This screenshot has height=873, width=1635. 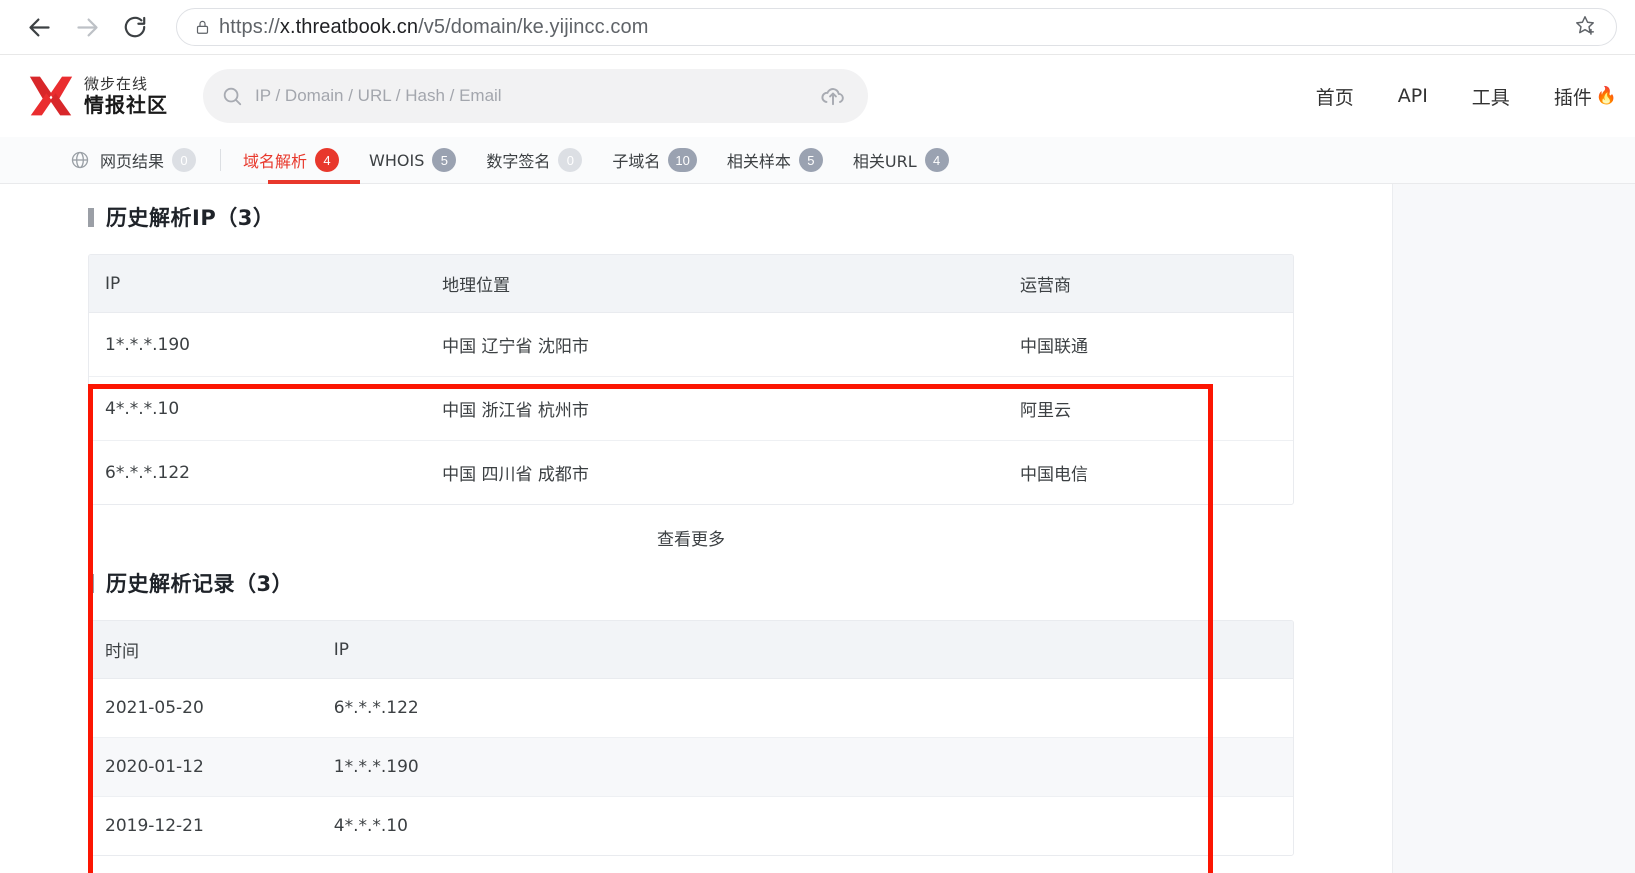 I want to click on table-row: 2020-01-12 1*.*.*.190, so click(x=691, y=767).